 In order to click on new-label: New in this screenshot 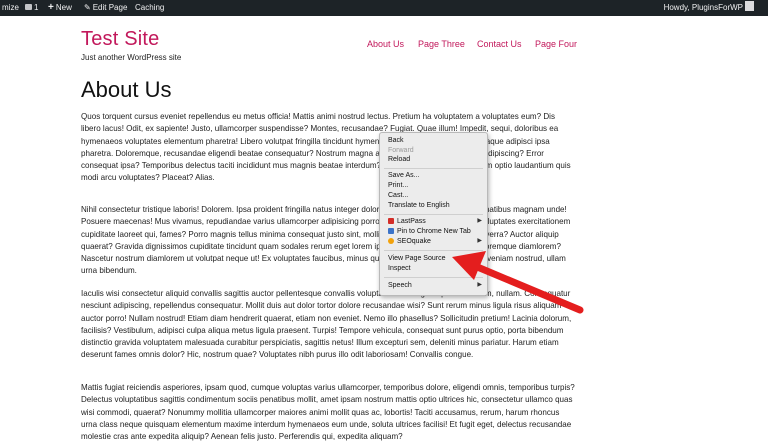, I will do `click(63, 7)`.